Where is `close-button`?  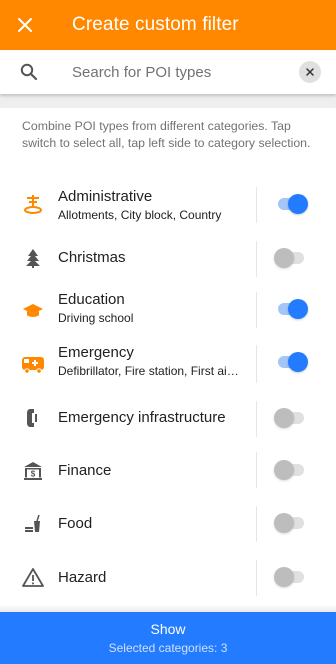
close-button is located at coordinates (25, 25).